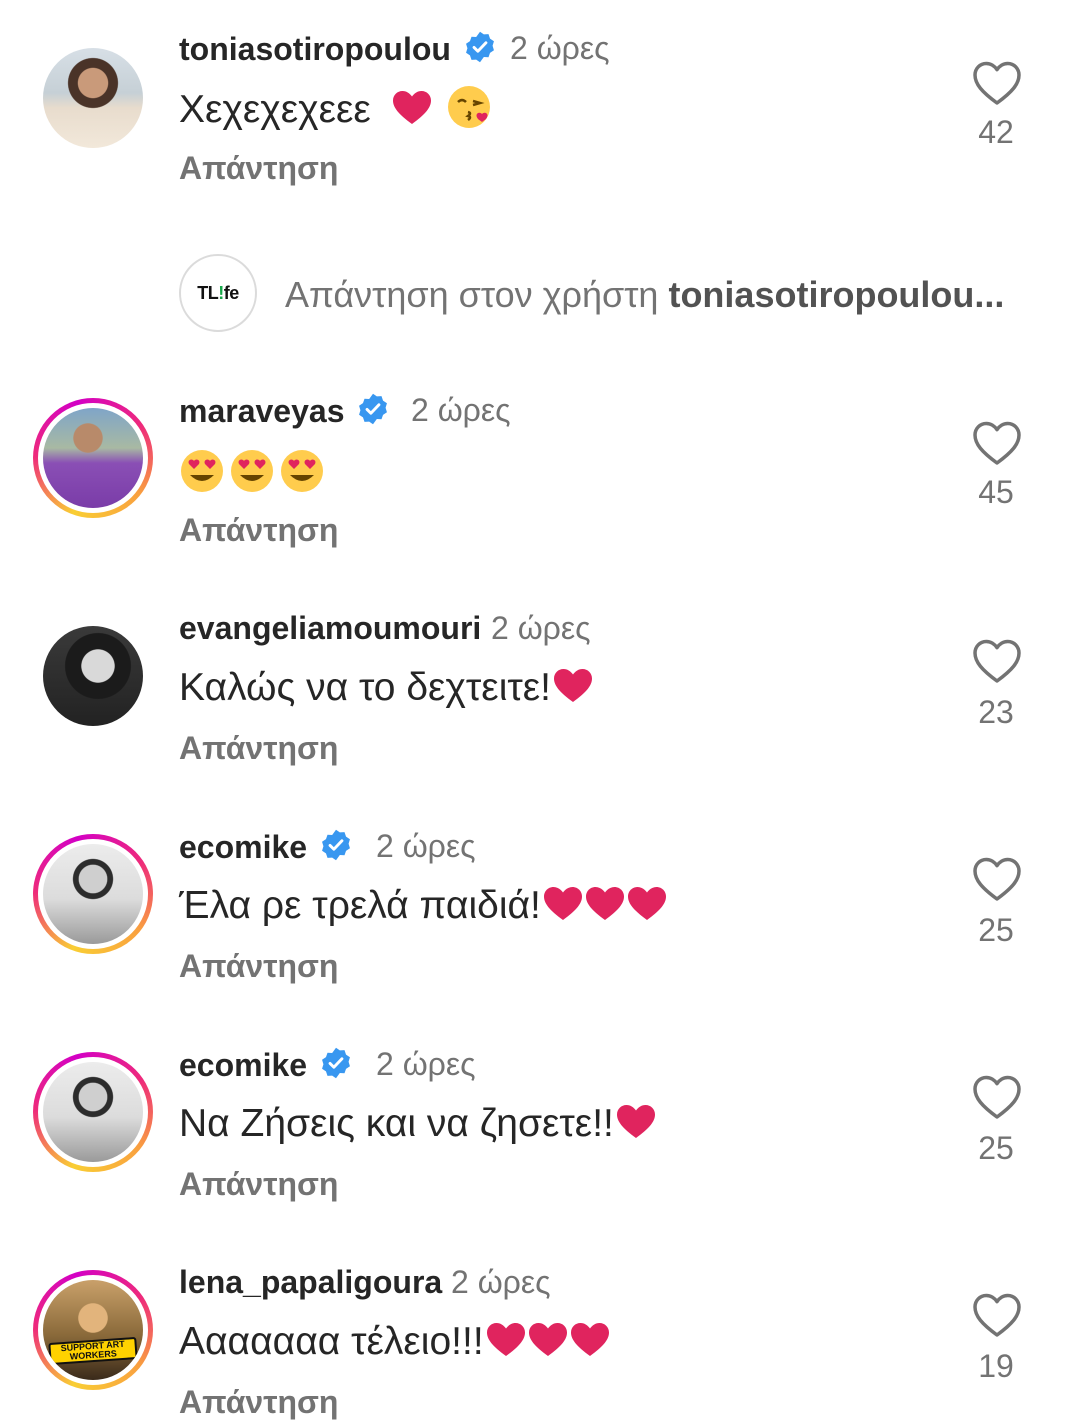 The image size is (1080, 1425). What do you see at coordinates (310, 1282) in the screenshot?
I see `comment-username: lena_papaligoura` at bounding box center [310, 1282].